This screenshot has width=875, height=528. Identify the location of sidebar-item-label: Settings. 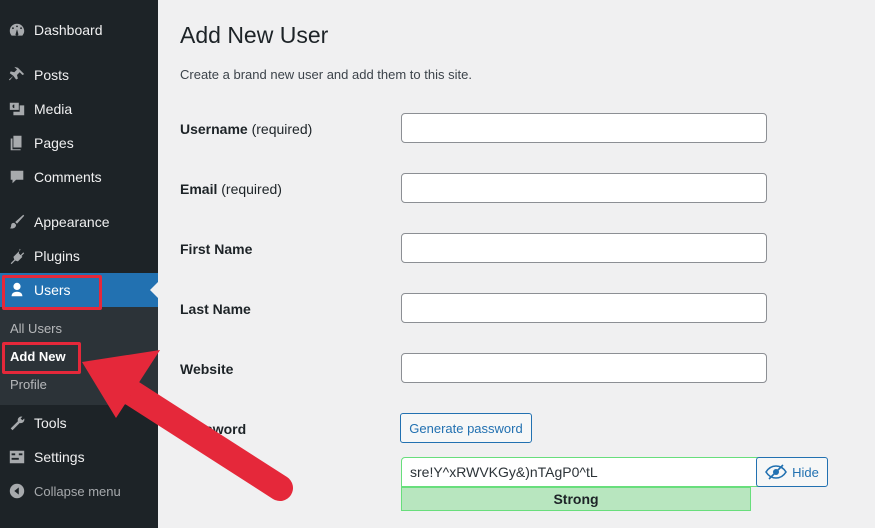
(59, 457).